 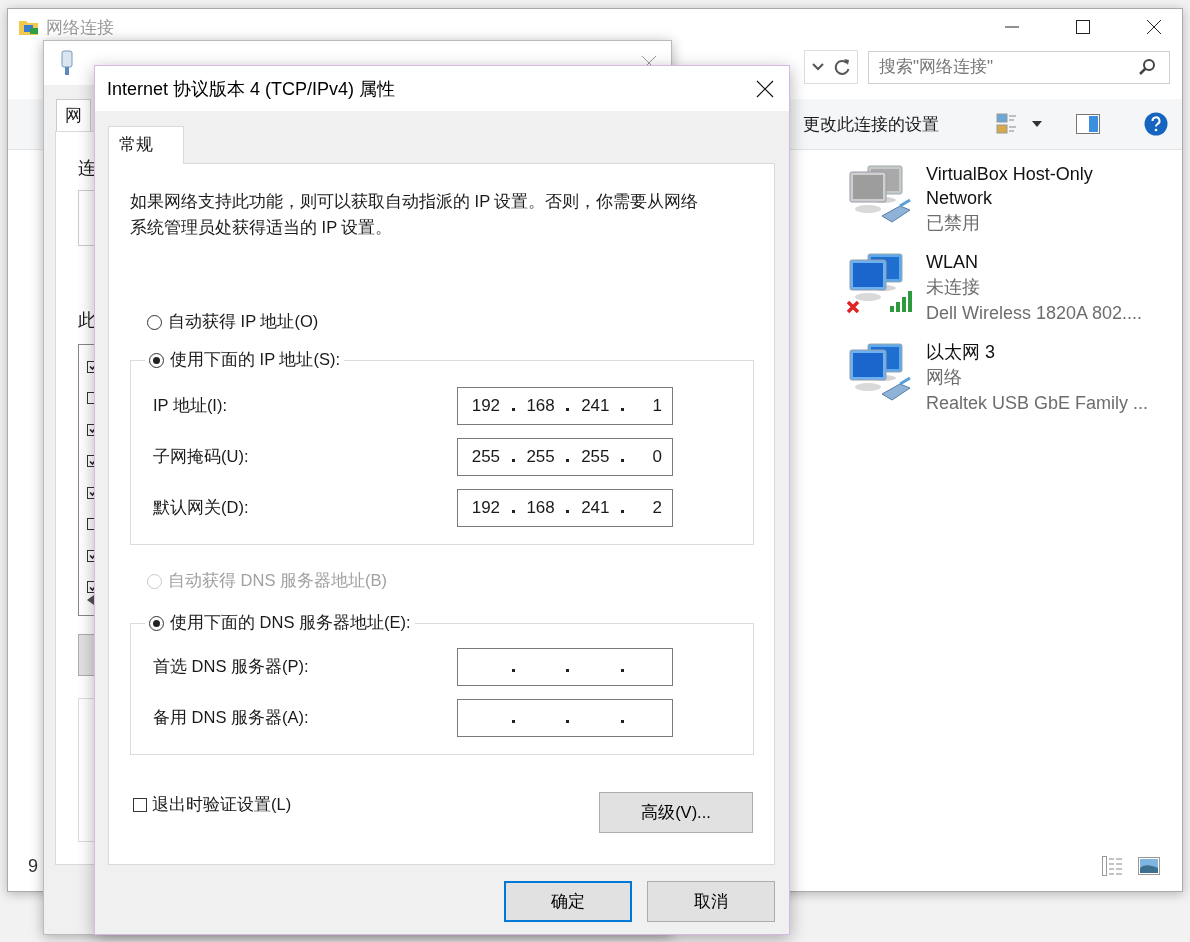 I want to click on large-icons-view-icon, so click(x=1149, y=866).